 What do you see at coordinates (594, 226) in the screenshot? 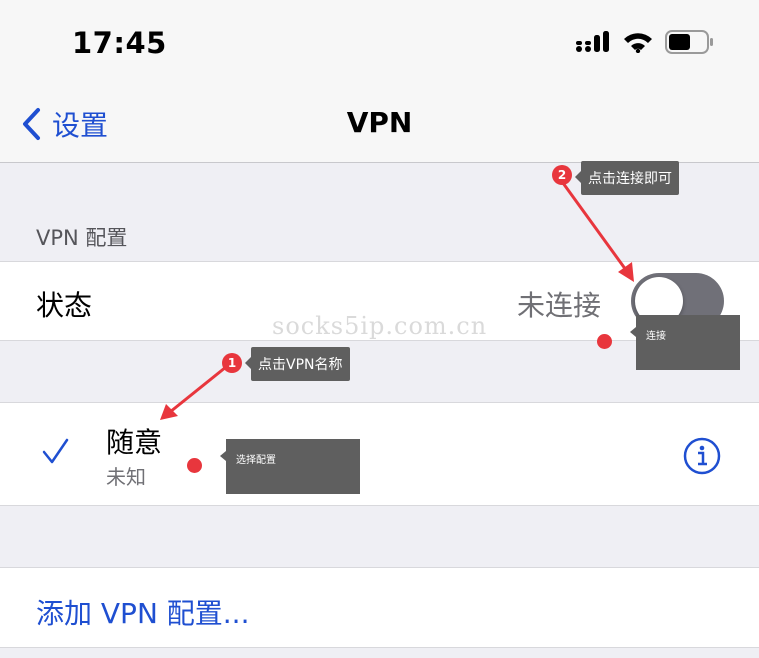
I see `arrow-2-line` at bounding box center [594, 226].